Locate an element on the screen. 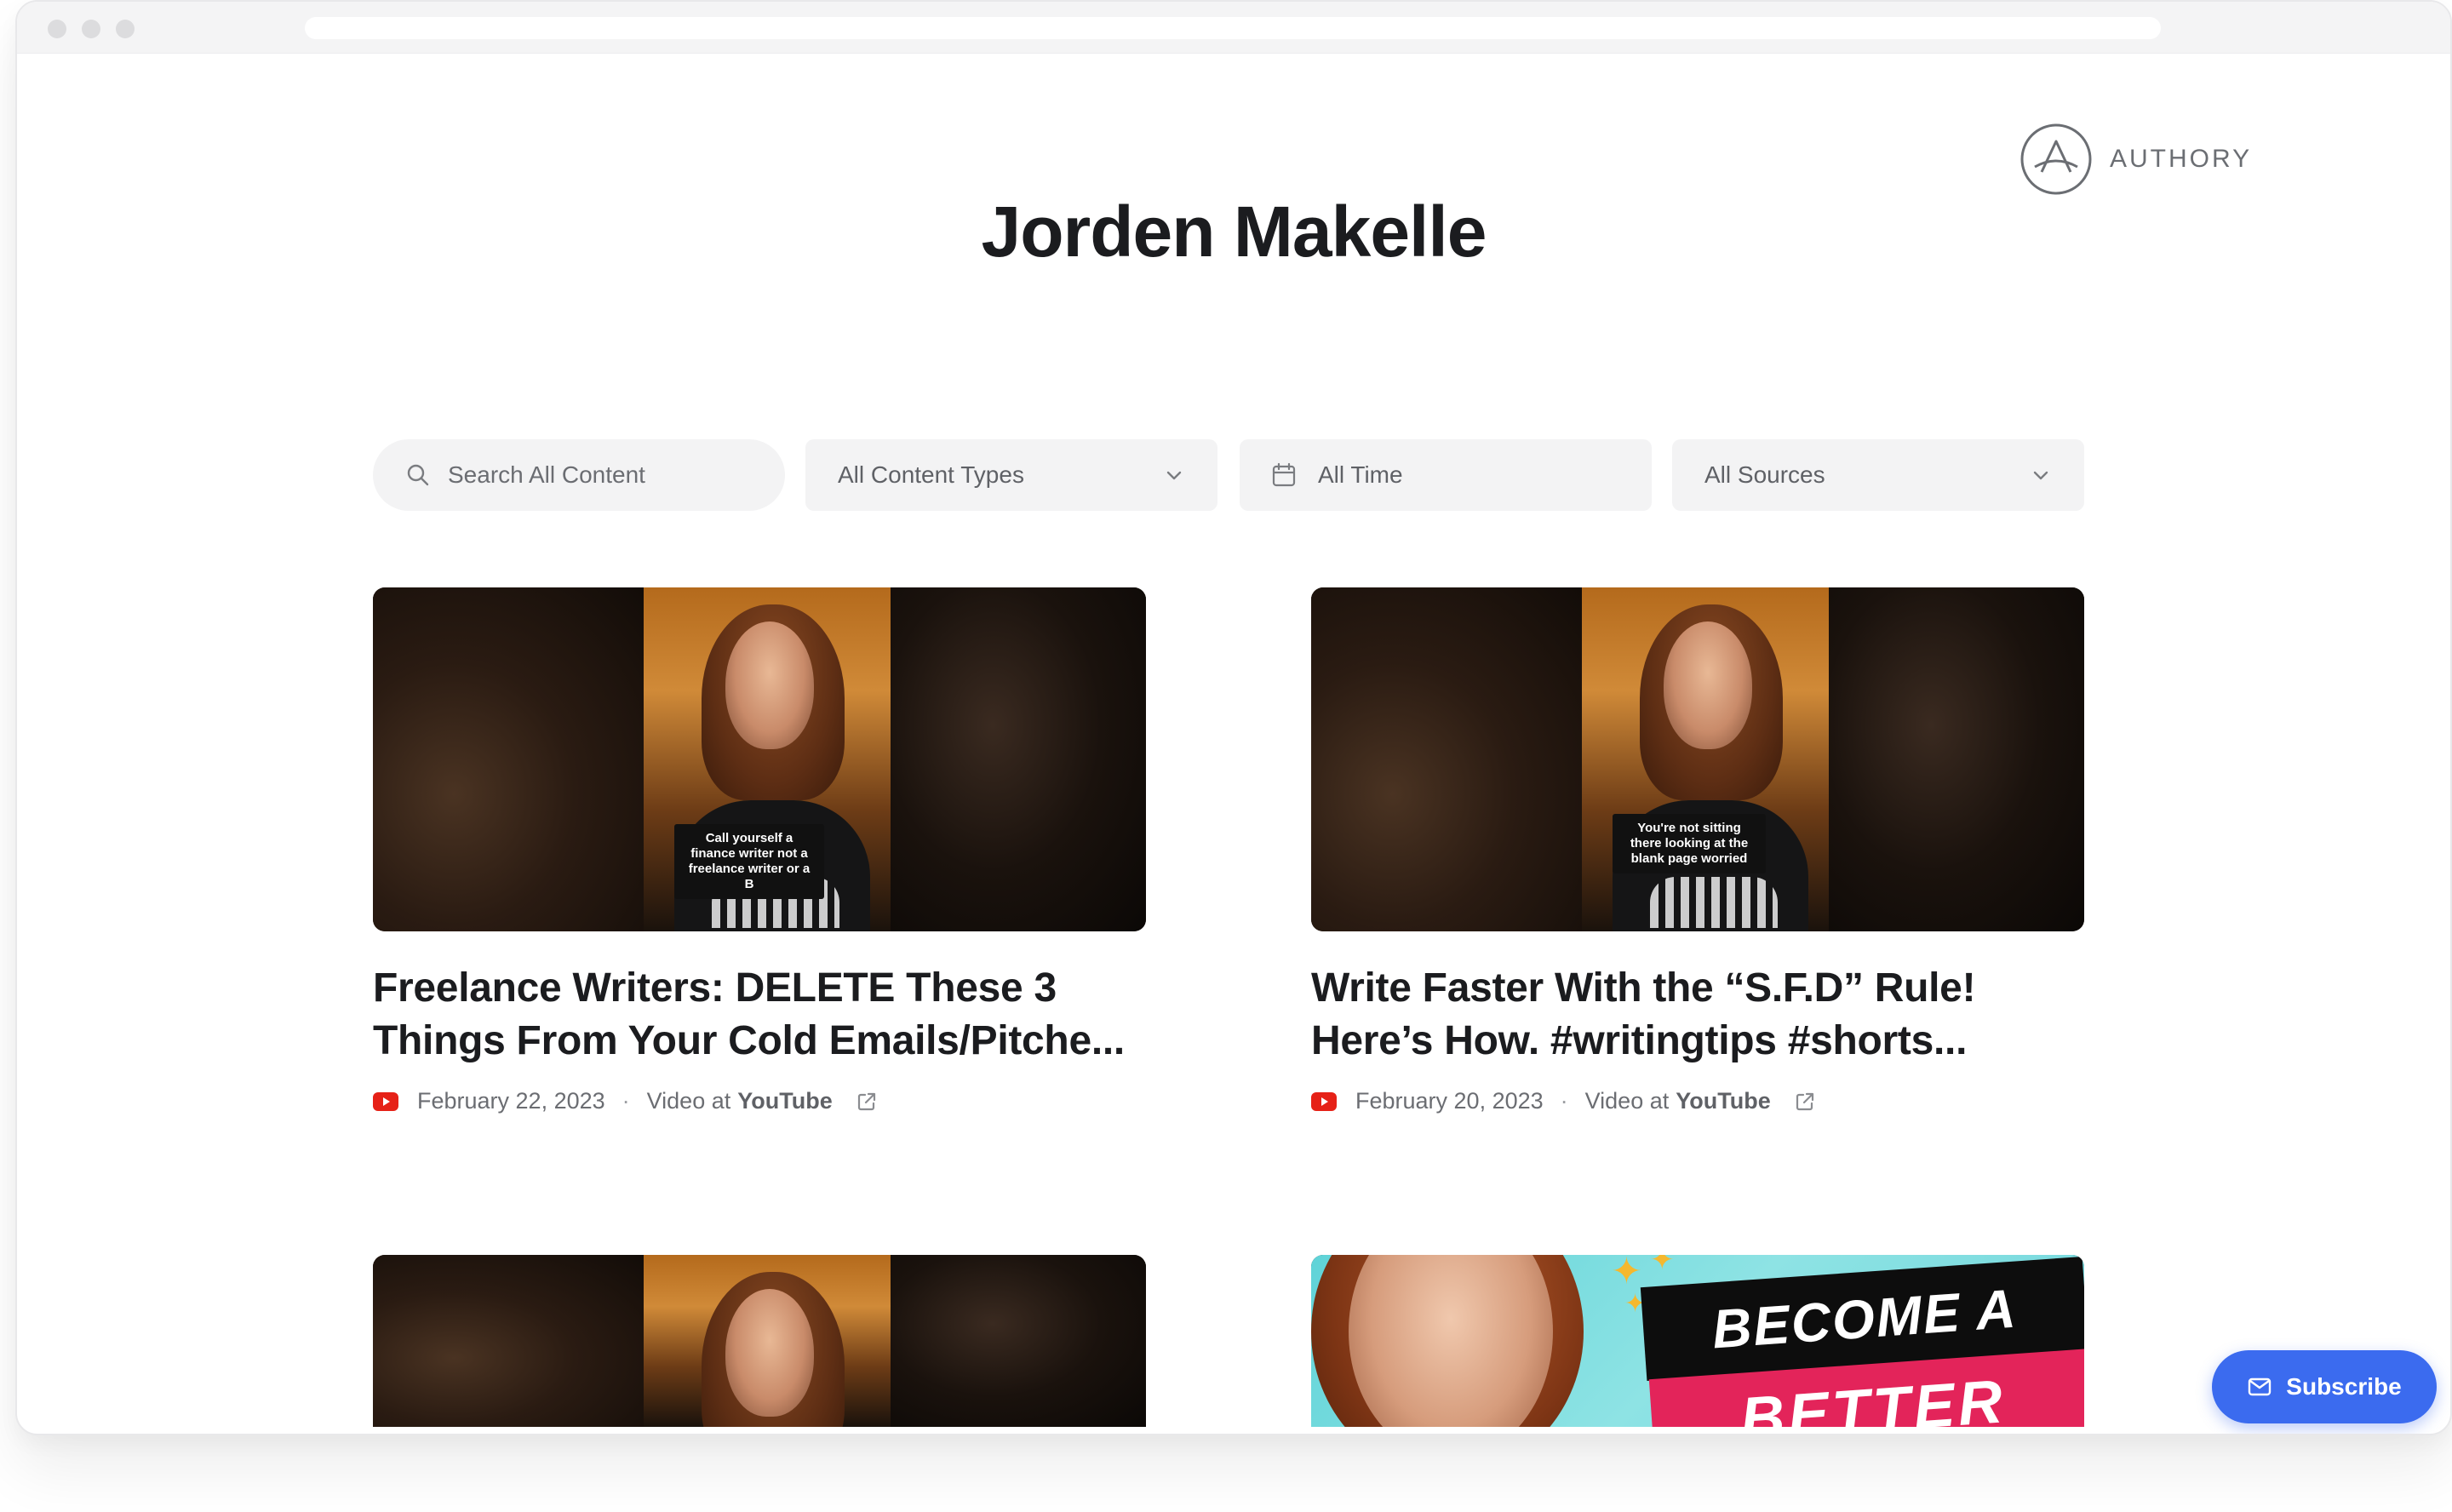 Image resolution: width=2452 pixels, height=1512 pixels. brand-logo: AUTHORY is located at coordinates (2135, 159).